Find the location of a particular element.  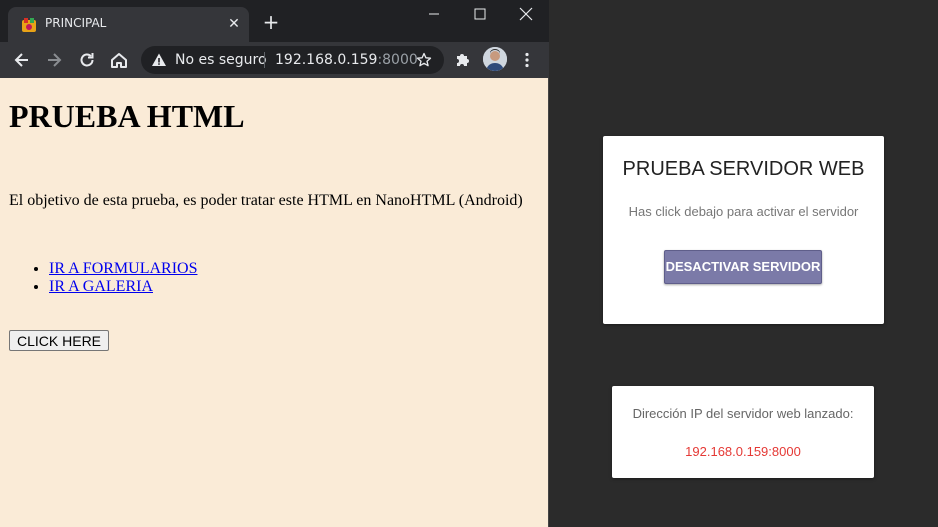

deactivate-server-button: DESACTIVAR SERVIDOR is located at coordinates (743, 267).